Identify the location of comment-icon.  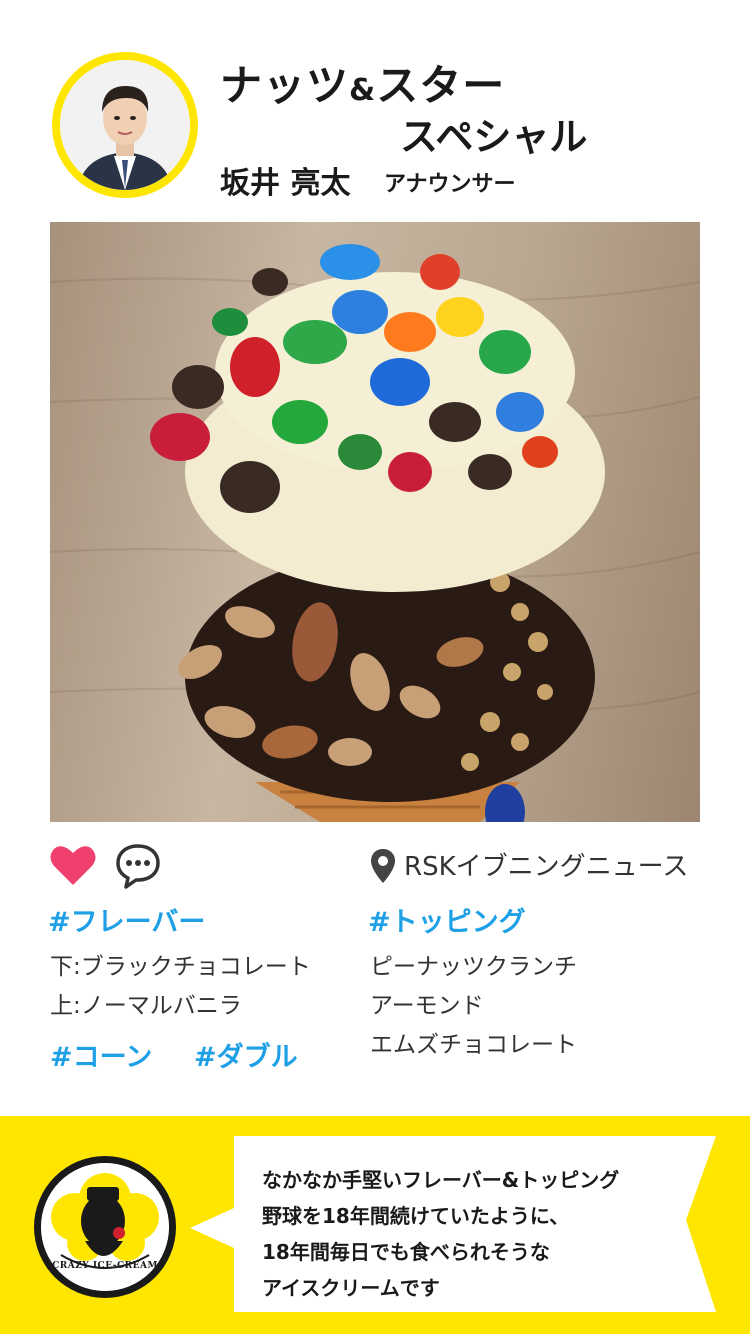
(138, 866).